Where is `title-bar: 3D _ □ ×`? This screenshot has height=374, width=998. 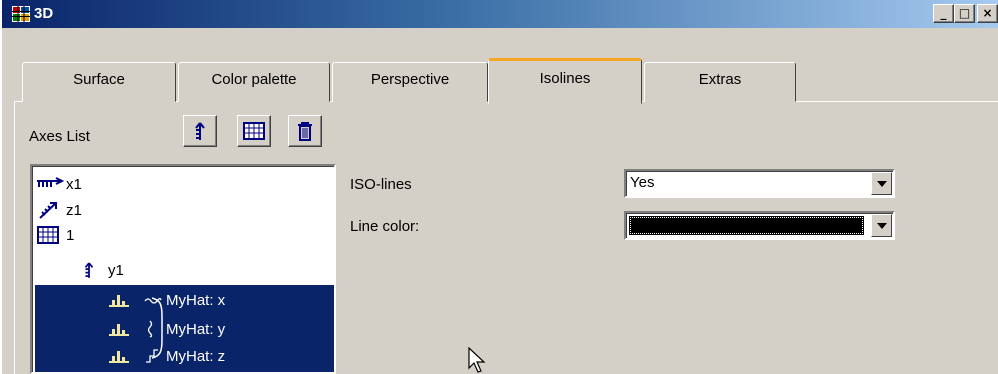 title-bar: 3D _ □ × is located at coordinates (500, 14).